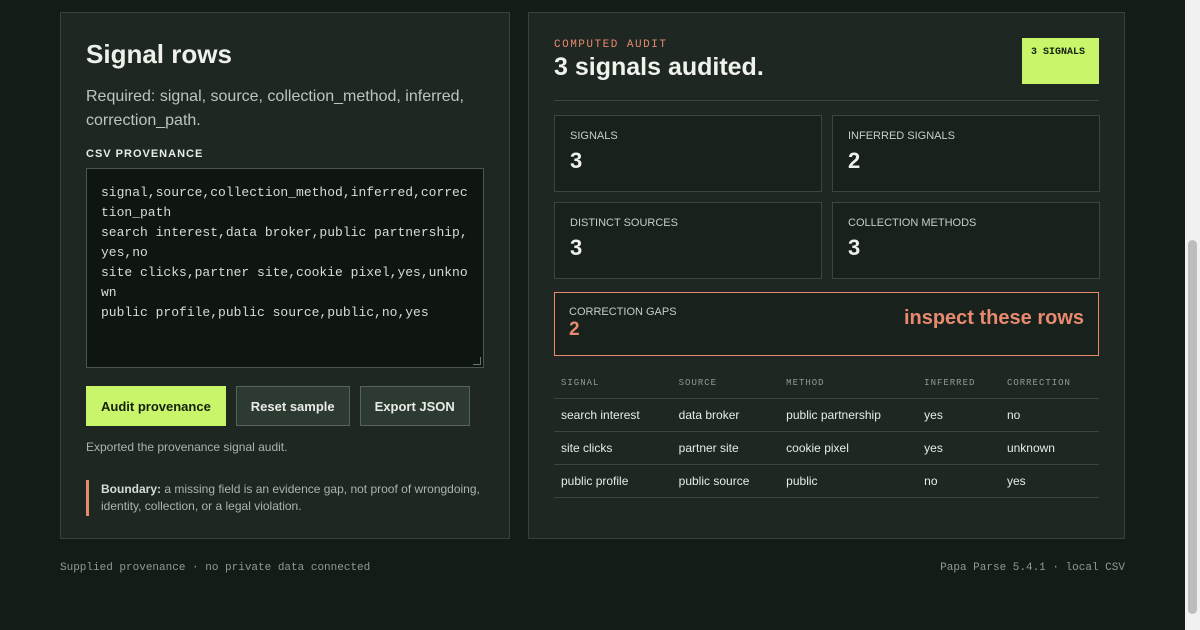 The image size is (1200, 630). What do you see at coordinates (1049, 481) in the screenshot?
I see `cell-correction: yes` at bounding box center [1049, 481].